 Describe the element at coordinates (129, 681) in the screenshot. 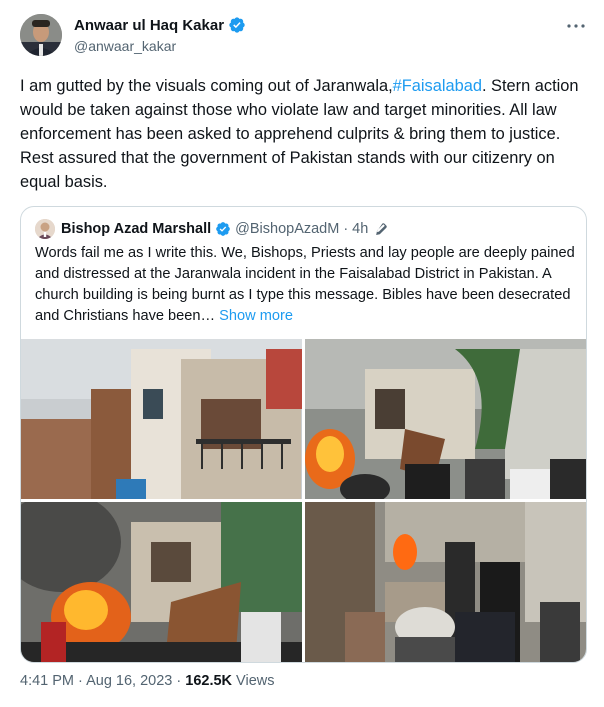

I see `tweet-date: Aug 16, 2023` at that location.